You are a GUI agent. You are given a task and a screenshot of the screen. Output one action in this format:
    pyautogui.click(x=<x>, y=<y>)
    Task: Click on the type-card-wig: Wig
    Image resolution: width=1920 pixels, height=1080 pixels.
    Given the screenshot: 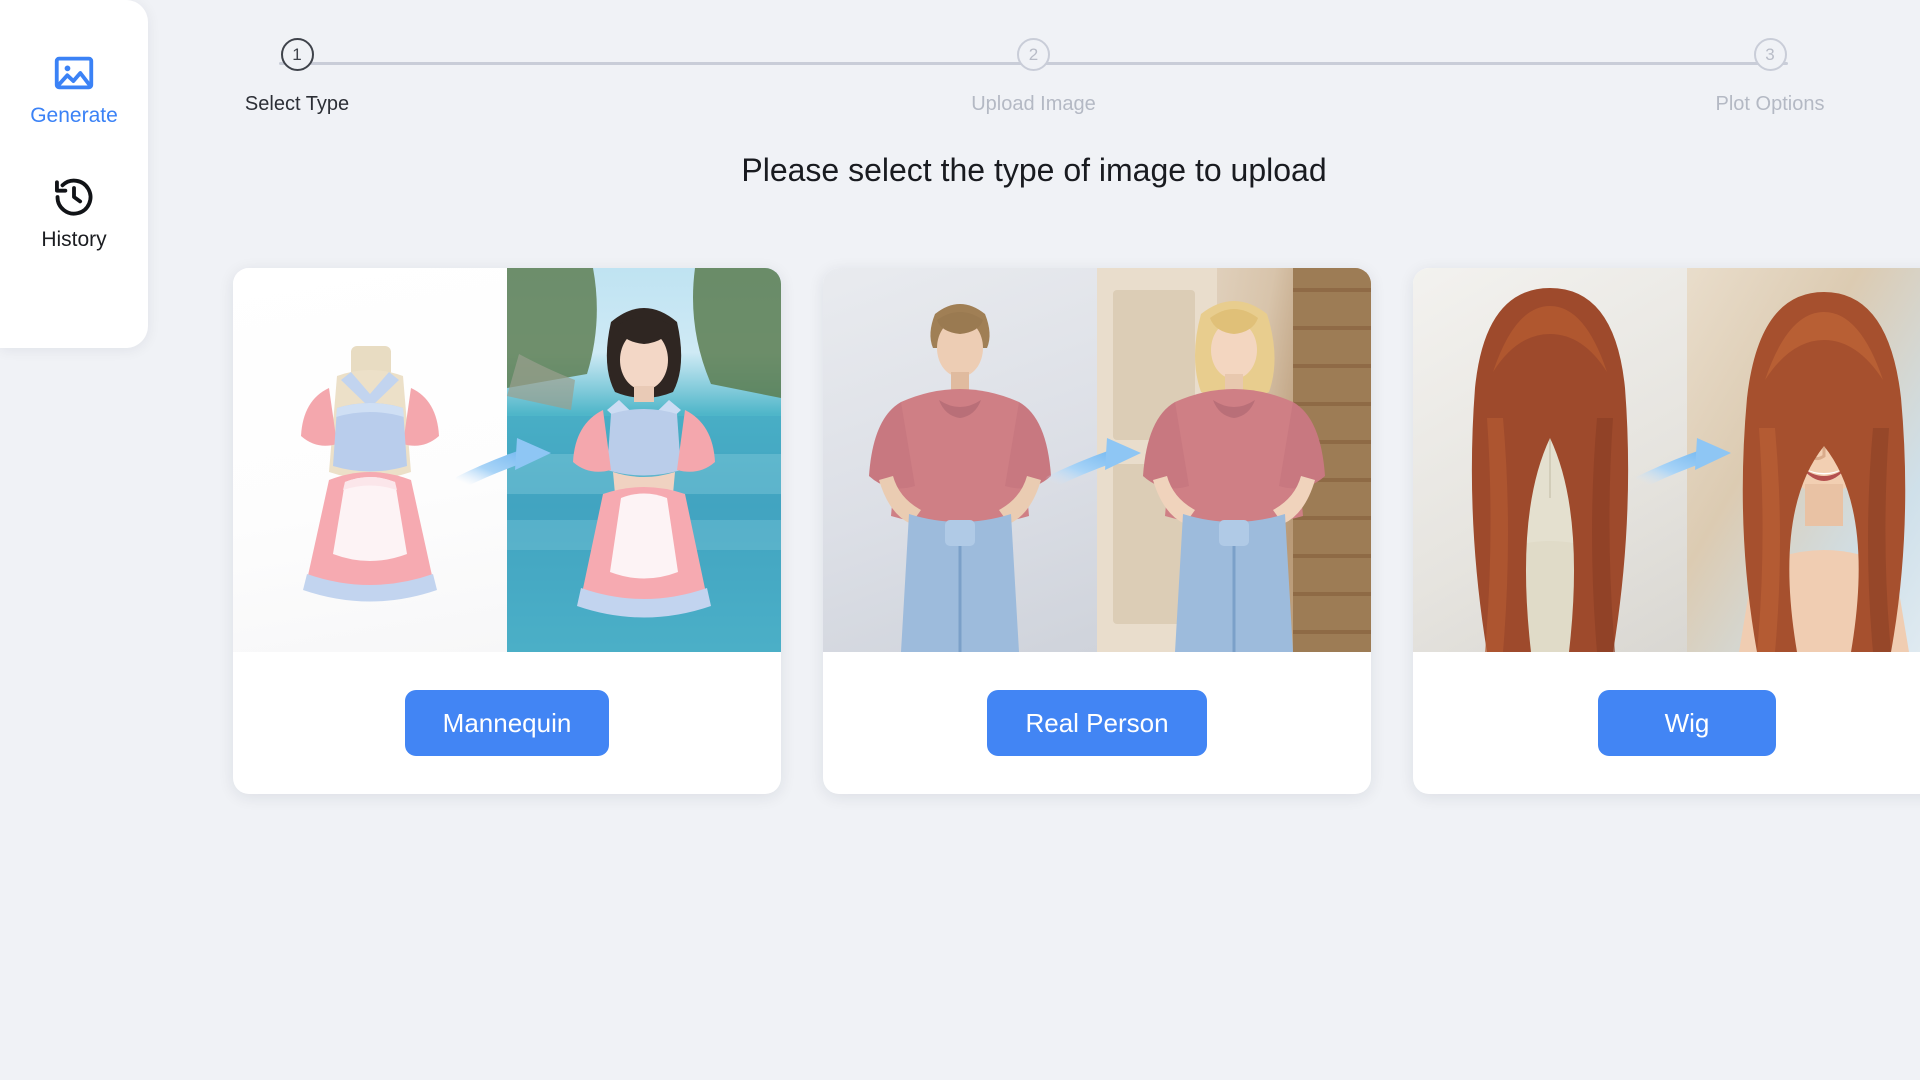 What is the action you would take?
    pyautogui.click(x=1666, y=531)
    